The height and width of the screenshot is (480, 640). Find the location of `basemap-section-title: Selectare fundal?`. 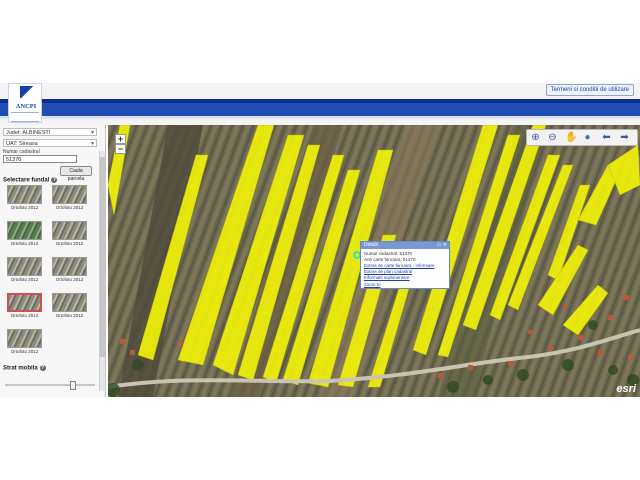

basemap-section-title: Selectare fundal? is located at coordinates (30, 180).